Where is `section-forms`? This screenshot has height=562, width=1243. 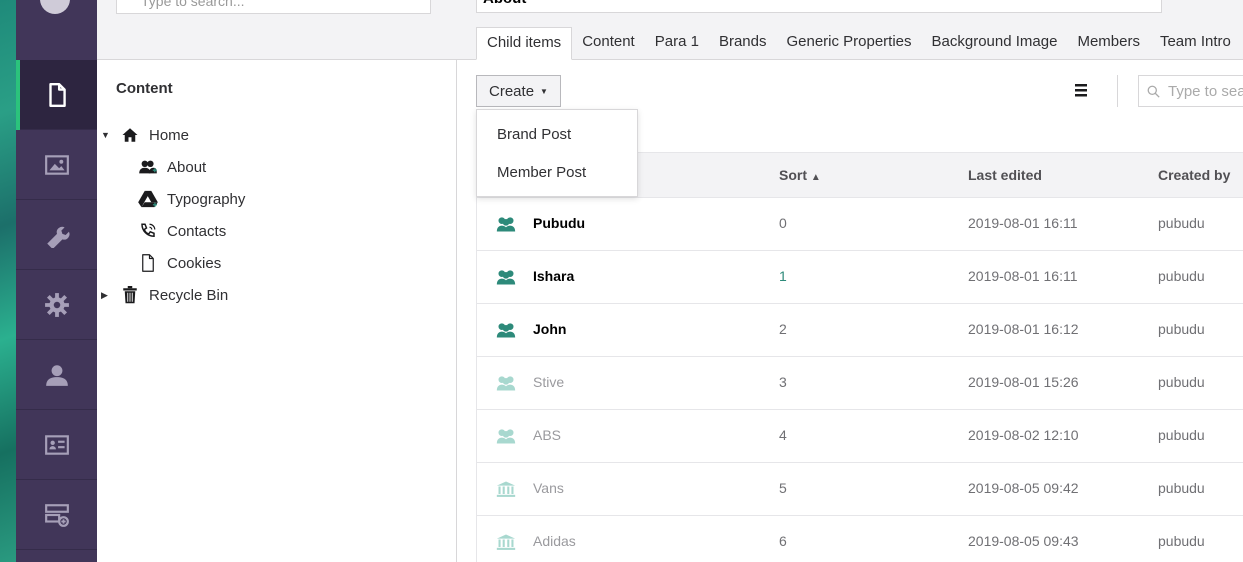 section-forms is located at coordinates (56, 515).